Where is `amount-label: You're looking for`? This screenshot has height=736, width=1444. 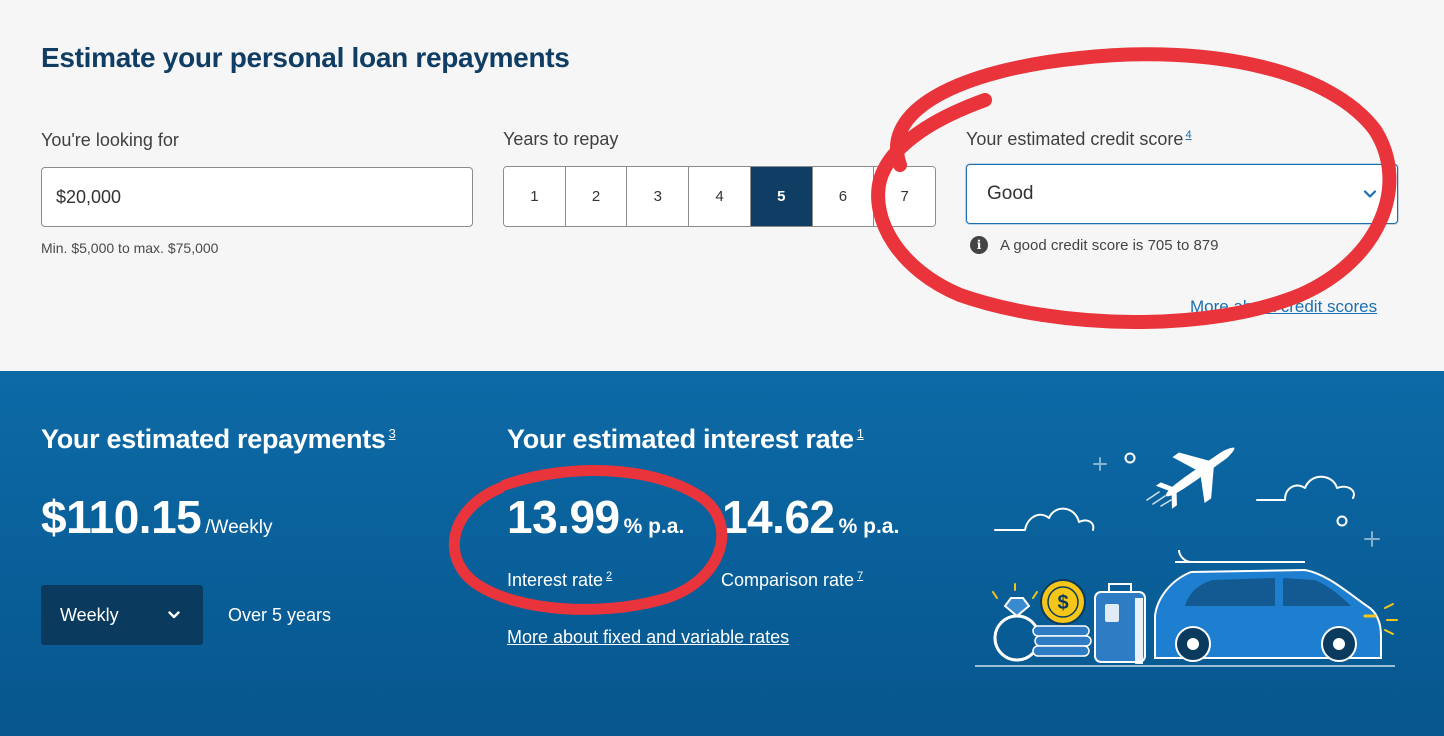
amount-label: You're looking for is located at coordinates (110, 140).